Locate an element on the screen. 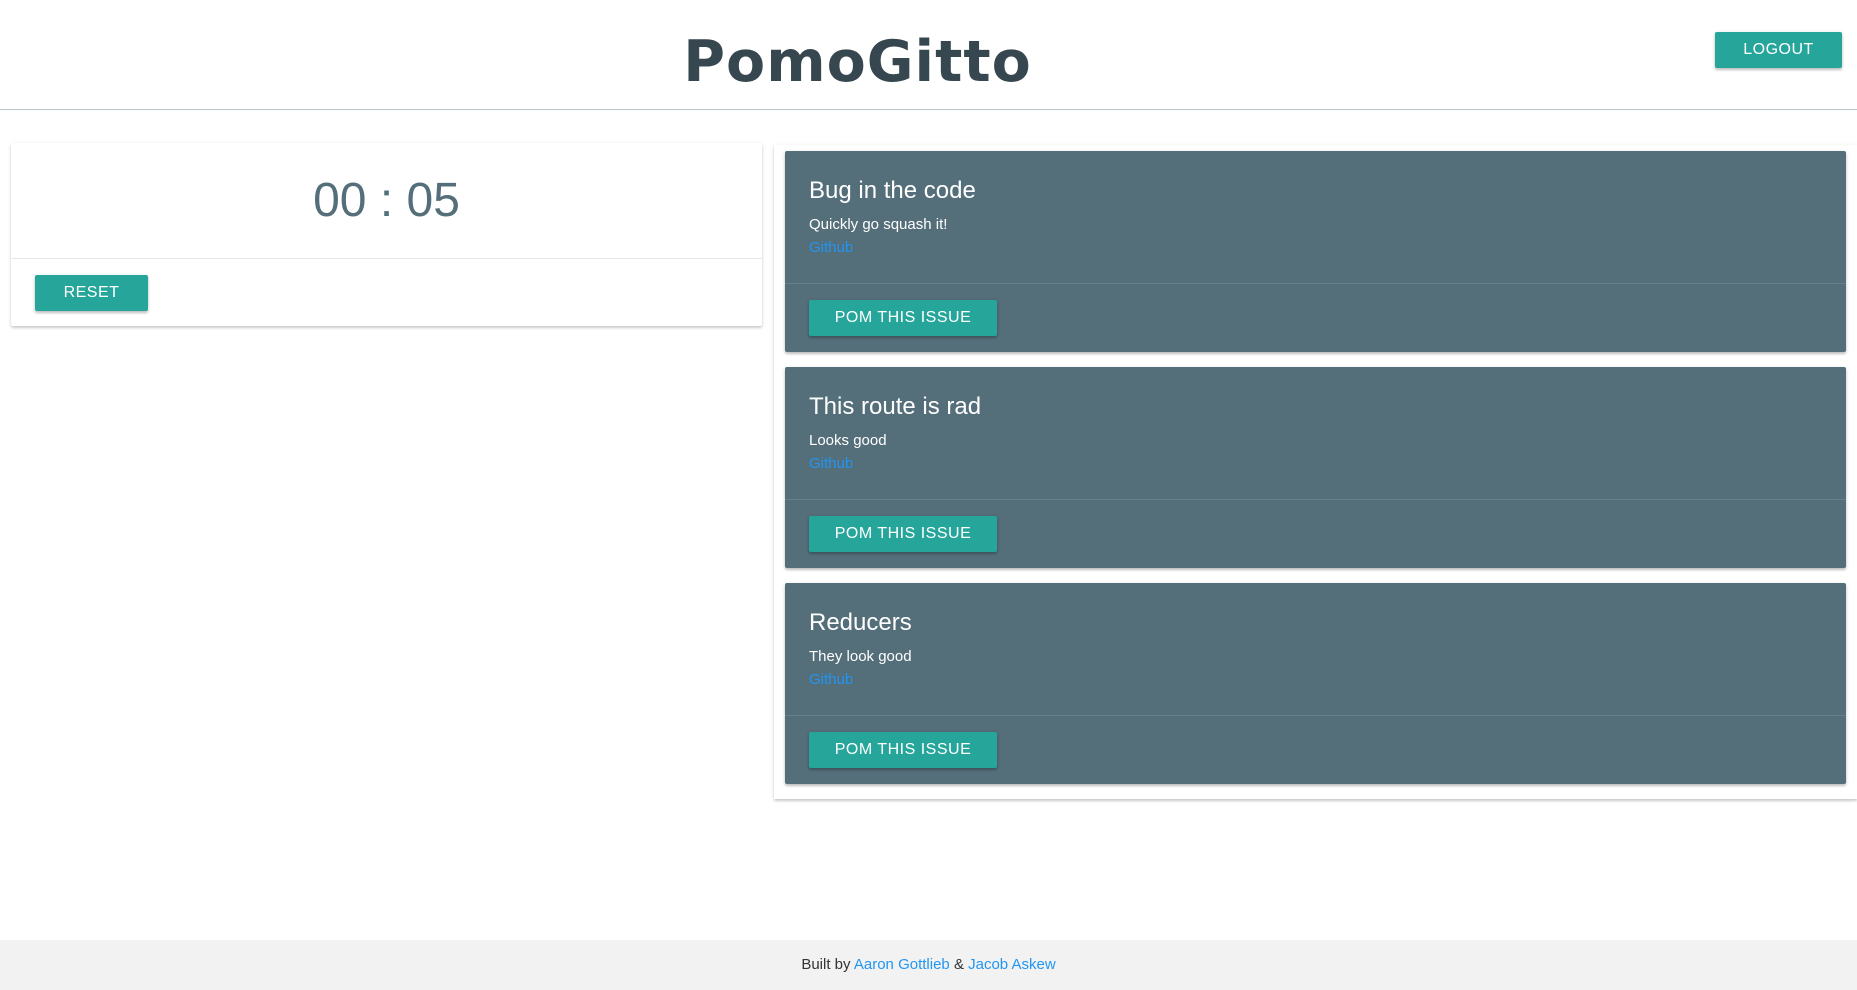  issue-description: They look good is located at coordinates (860, 656).